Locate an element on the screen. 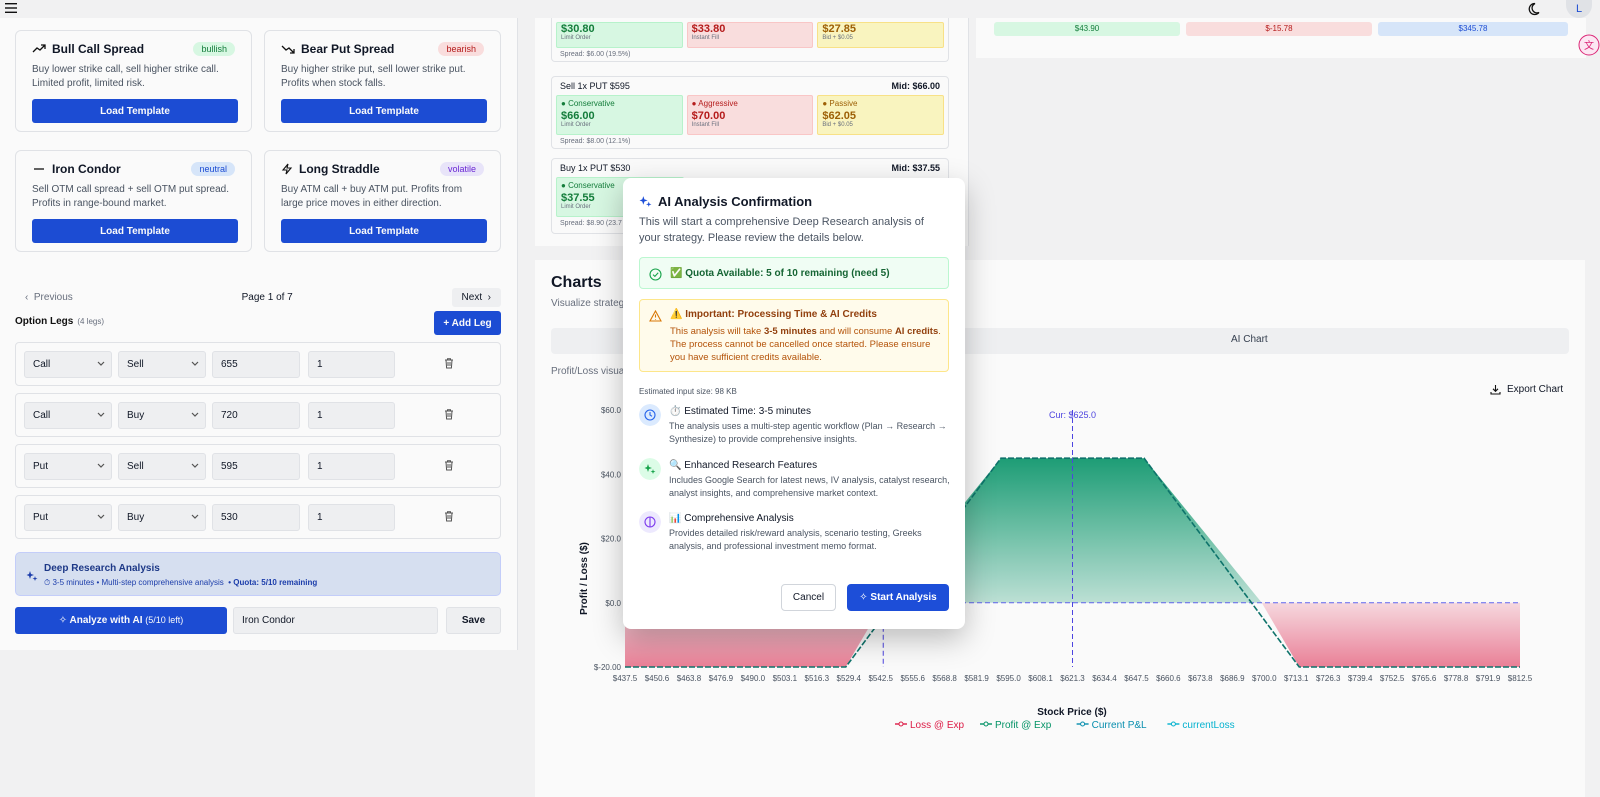 Image resolution: width=1600 pixels, height=797 pixels. svg-text: 文 is located at coordinates (1589, 45).